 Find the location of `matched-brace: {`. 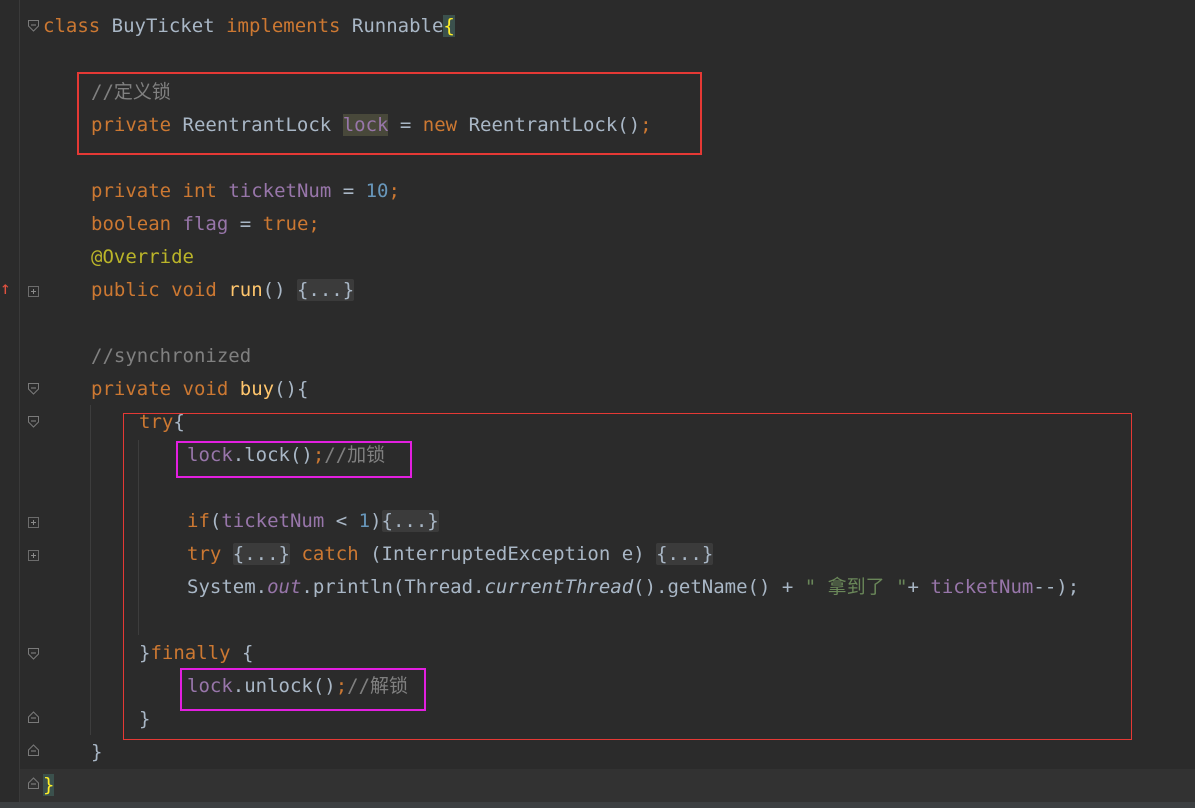

matched-brace: { is located at coordinates (449, 26).